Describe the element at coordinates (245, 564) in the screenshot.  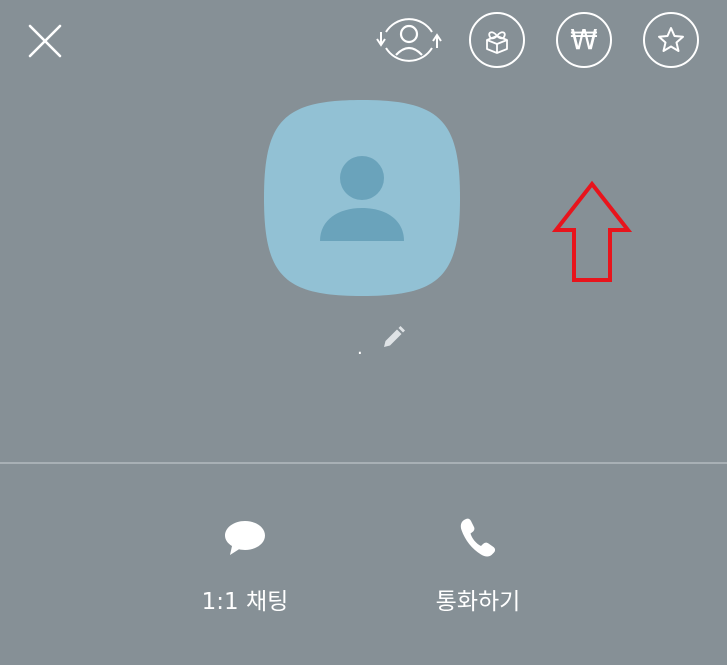
I see `chat-action: 1:1 채팅` at that location.